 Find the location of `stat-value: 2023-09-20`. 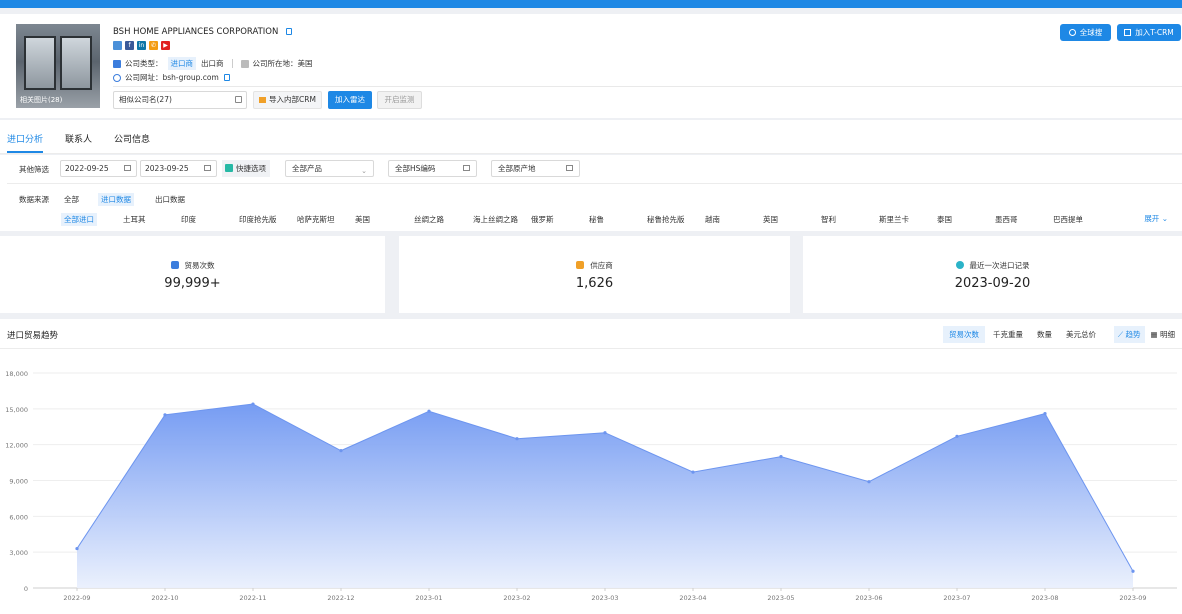

stat-value: 2023-09-20 is located at coordinates (992, 283).